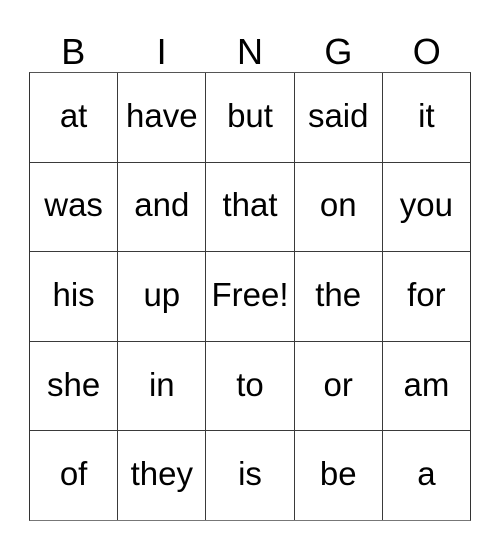  What do you see at coordinates (161, 386) in the screenshot?
I see `bingo-cell-i4: in` at bounding box center [161, 386].